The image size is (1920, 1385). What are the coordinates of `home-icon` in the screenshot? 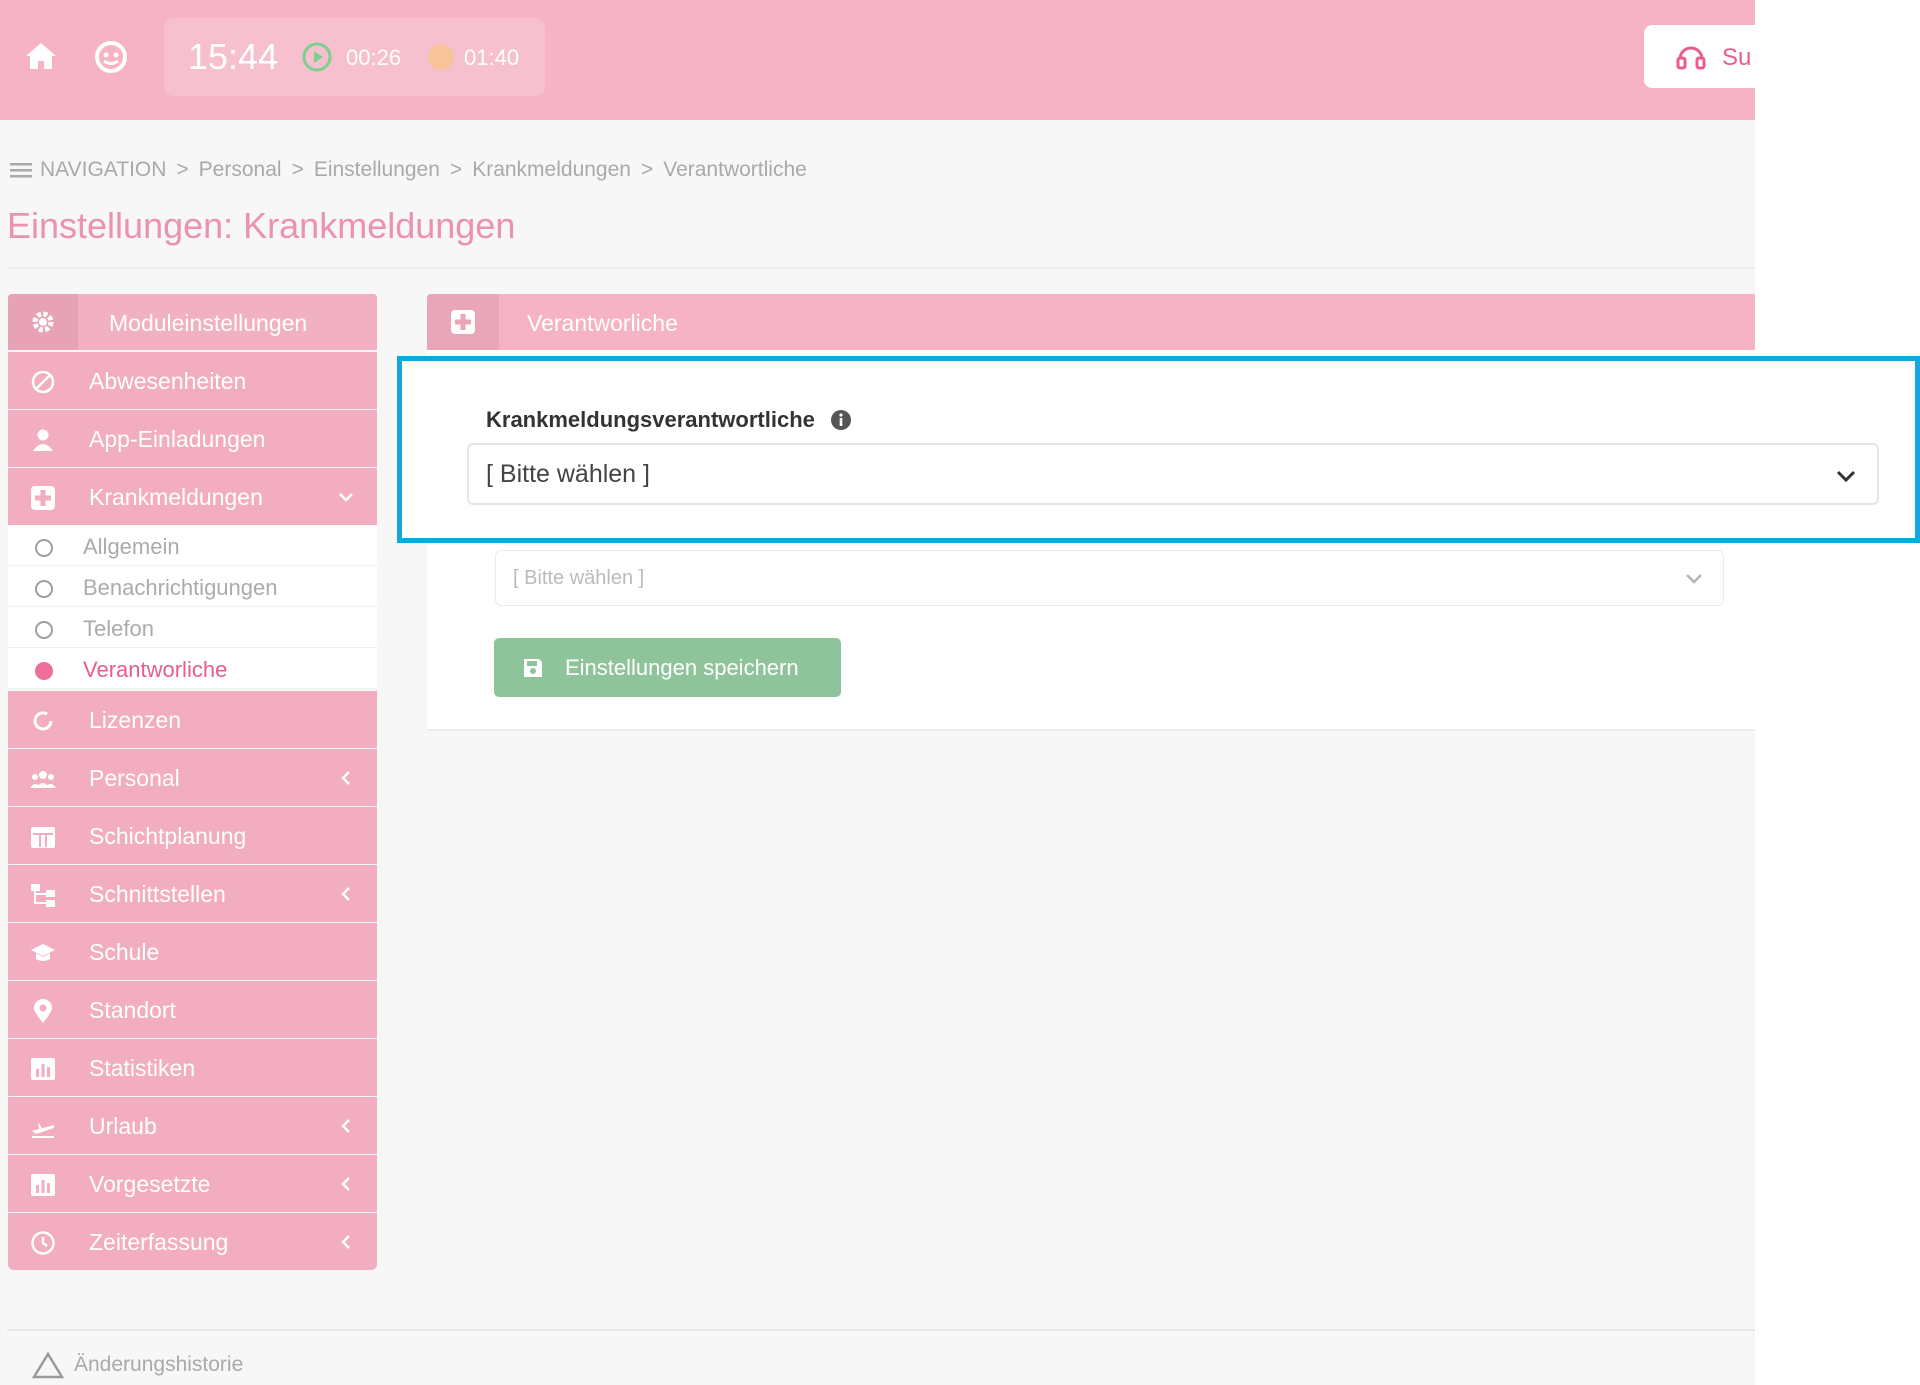 It's located at (41, 56).